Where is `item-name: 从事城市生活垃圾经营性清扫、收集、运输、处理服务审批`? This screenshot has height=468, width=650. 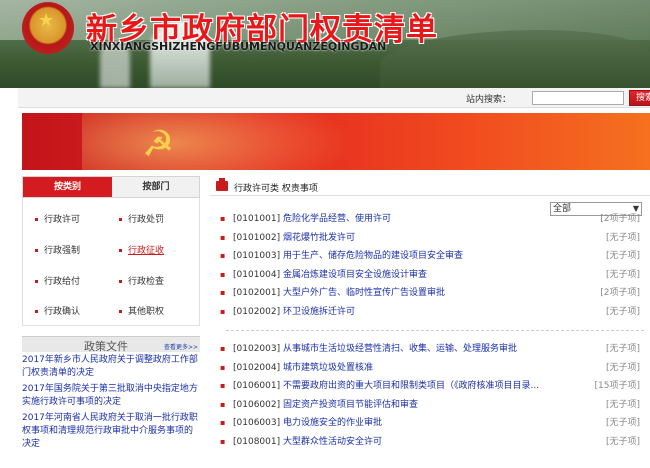 item-name: 从事城市生活垃圾经营性清扫、收集、运输、处理服务审批 is located at coordinates (400, 349).